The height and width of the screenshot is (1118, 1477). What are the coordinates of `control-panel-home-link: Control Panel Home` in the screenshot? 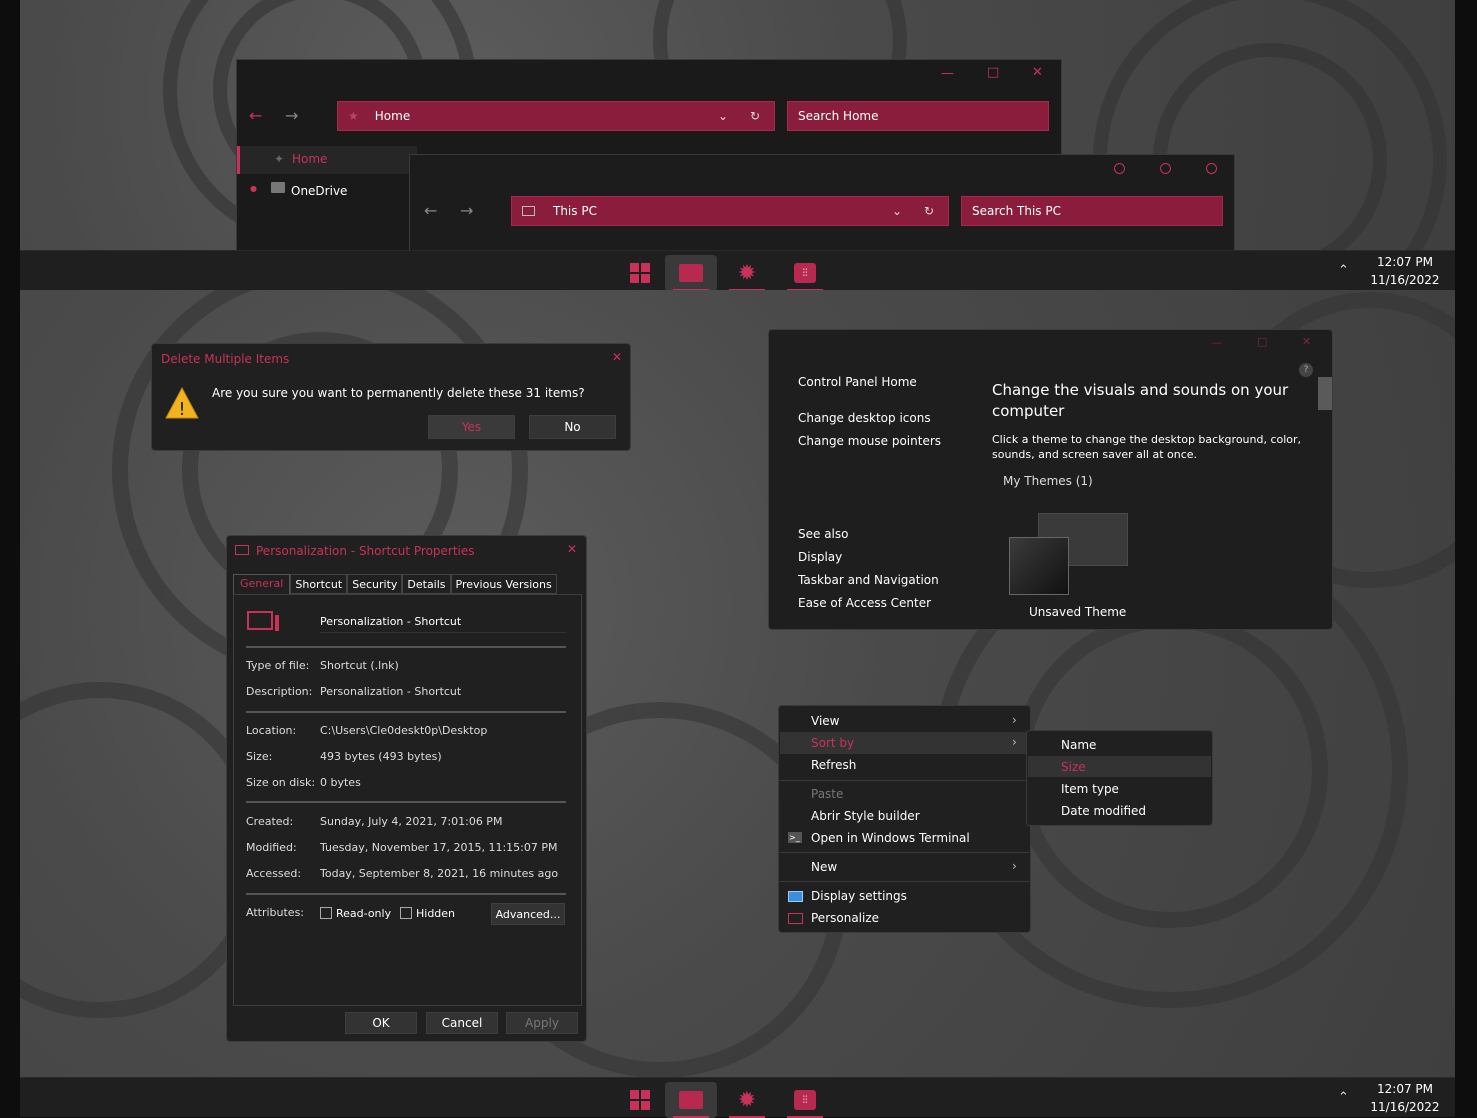 It's located at (857, 382).